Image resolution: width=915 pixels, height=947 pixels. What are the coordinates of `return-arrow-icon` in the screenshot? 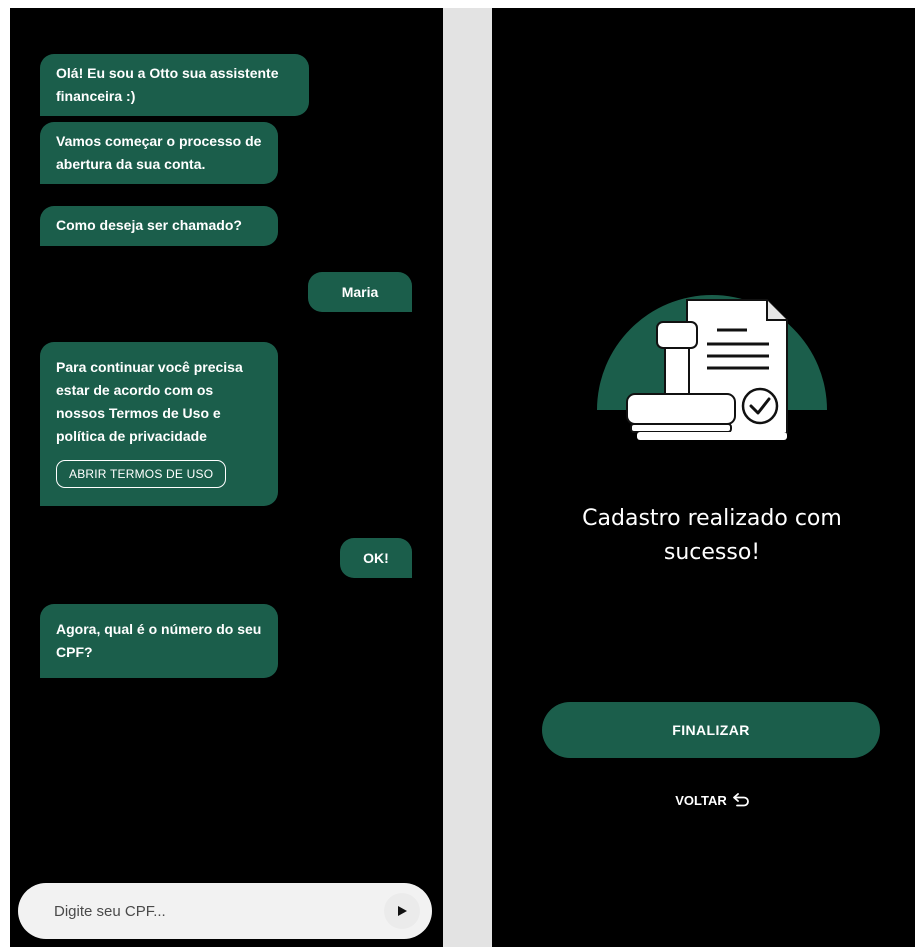 It's located at (740, 800).